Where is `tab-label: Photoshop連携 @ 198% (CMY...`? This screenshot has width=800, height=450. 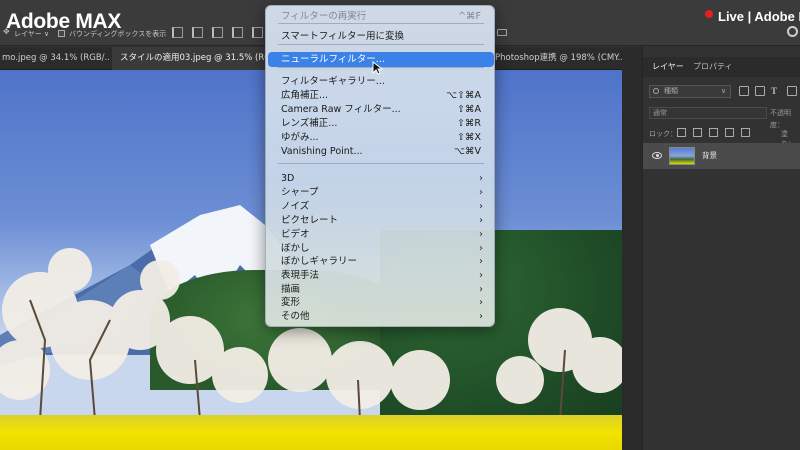
tab-label: Photoshop連携 @ 198% (CMY... is located at coordinates (560, 58).